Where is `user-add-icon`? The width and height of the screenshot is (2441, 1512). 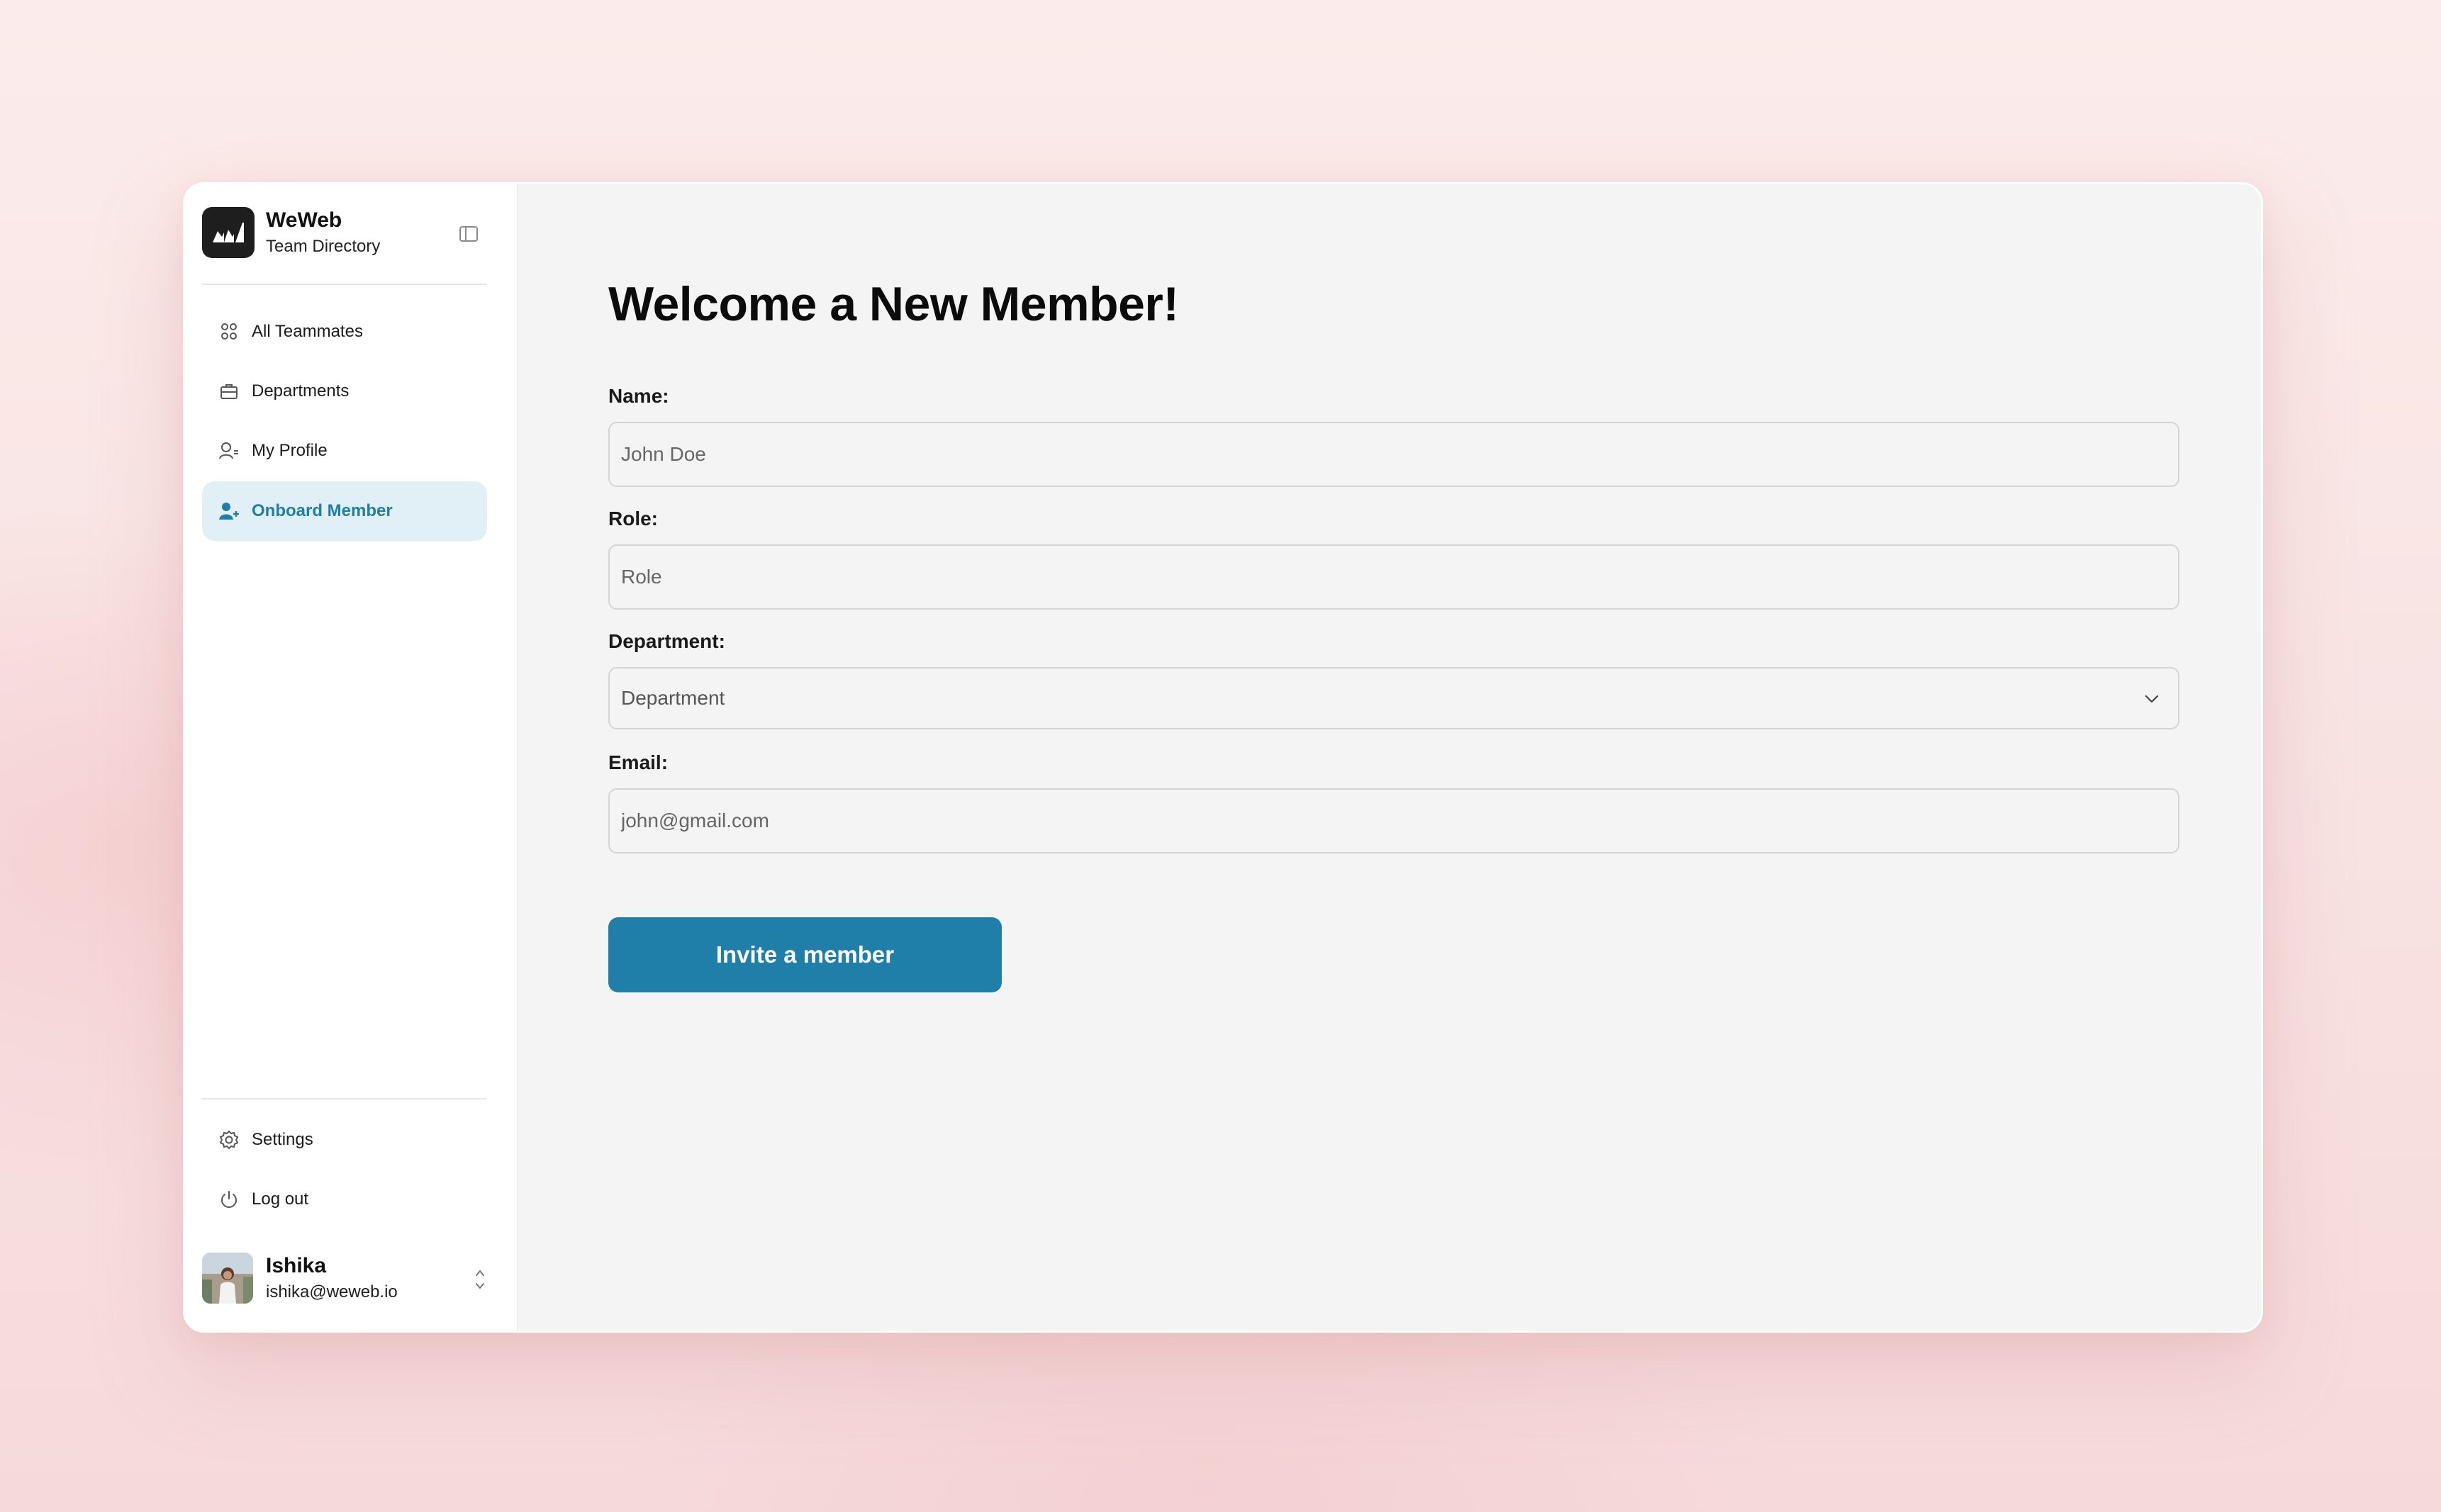 user-add-icon is located at coordinates (229, 511).